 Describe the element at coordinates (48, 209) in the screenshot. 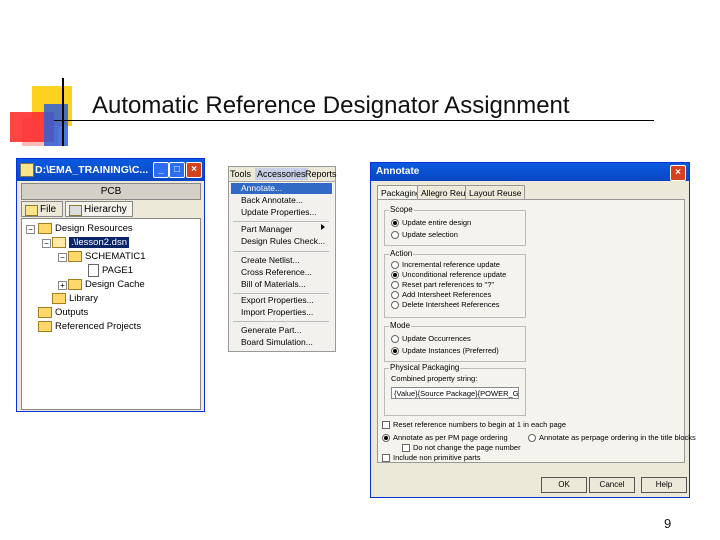

I see `tab-file-label: File` at that location.